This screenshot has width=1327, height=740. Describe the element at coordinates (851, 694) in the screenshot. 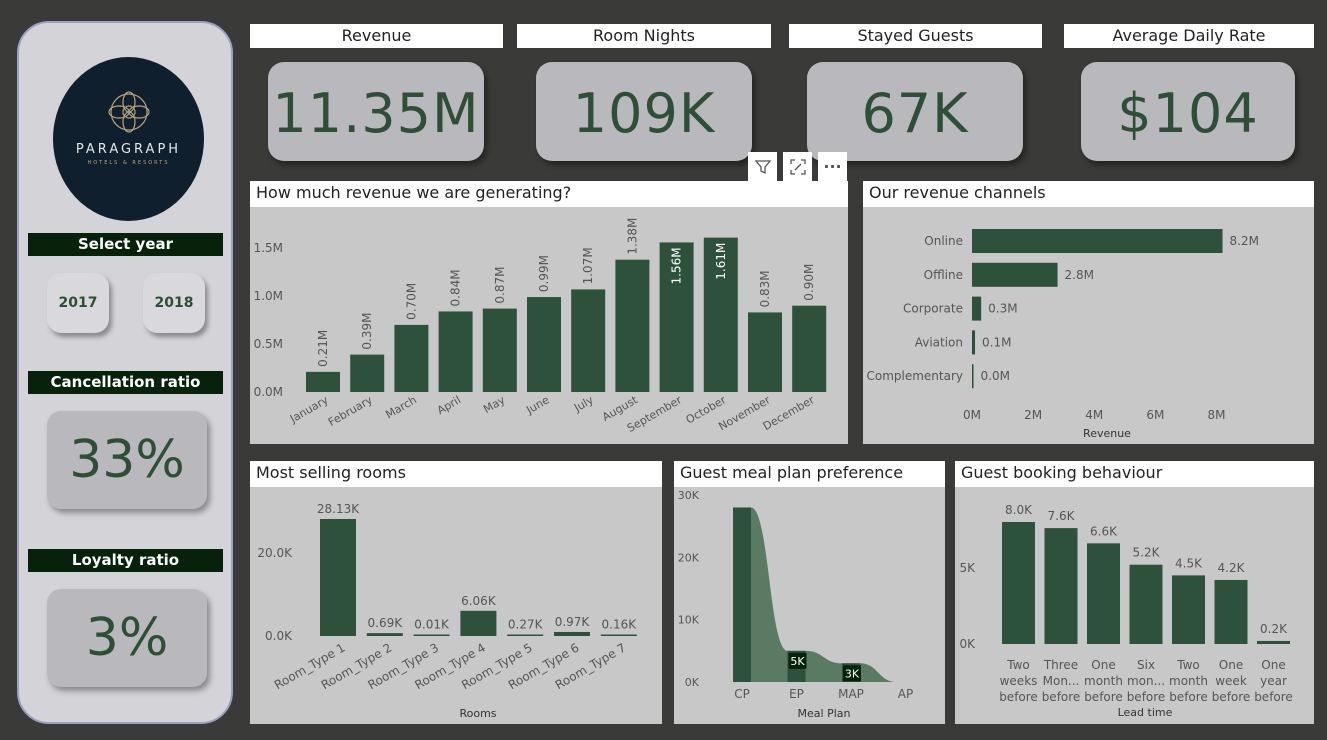

I see `x-tick-label: MAP` at that location.